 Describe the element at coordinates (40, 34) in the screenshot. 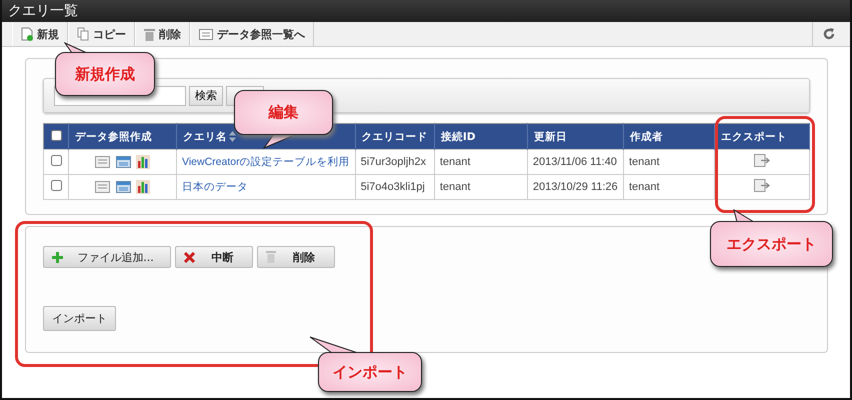

I see `toolbar-button: 新規` at that location.